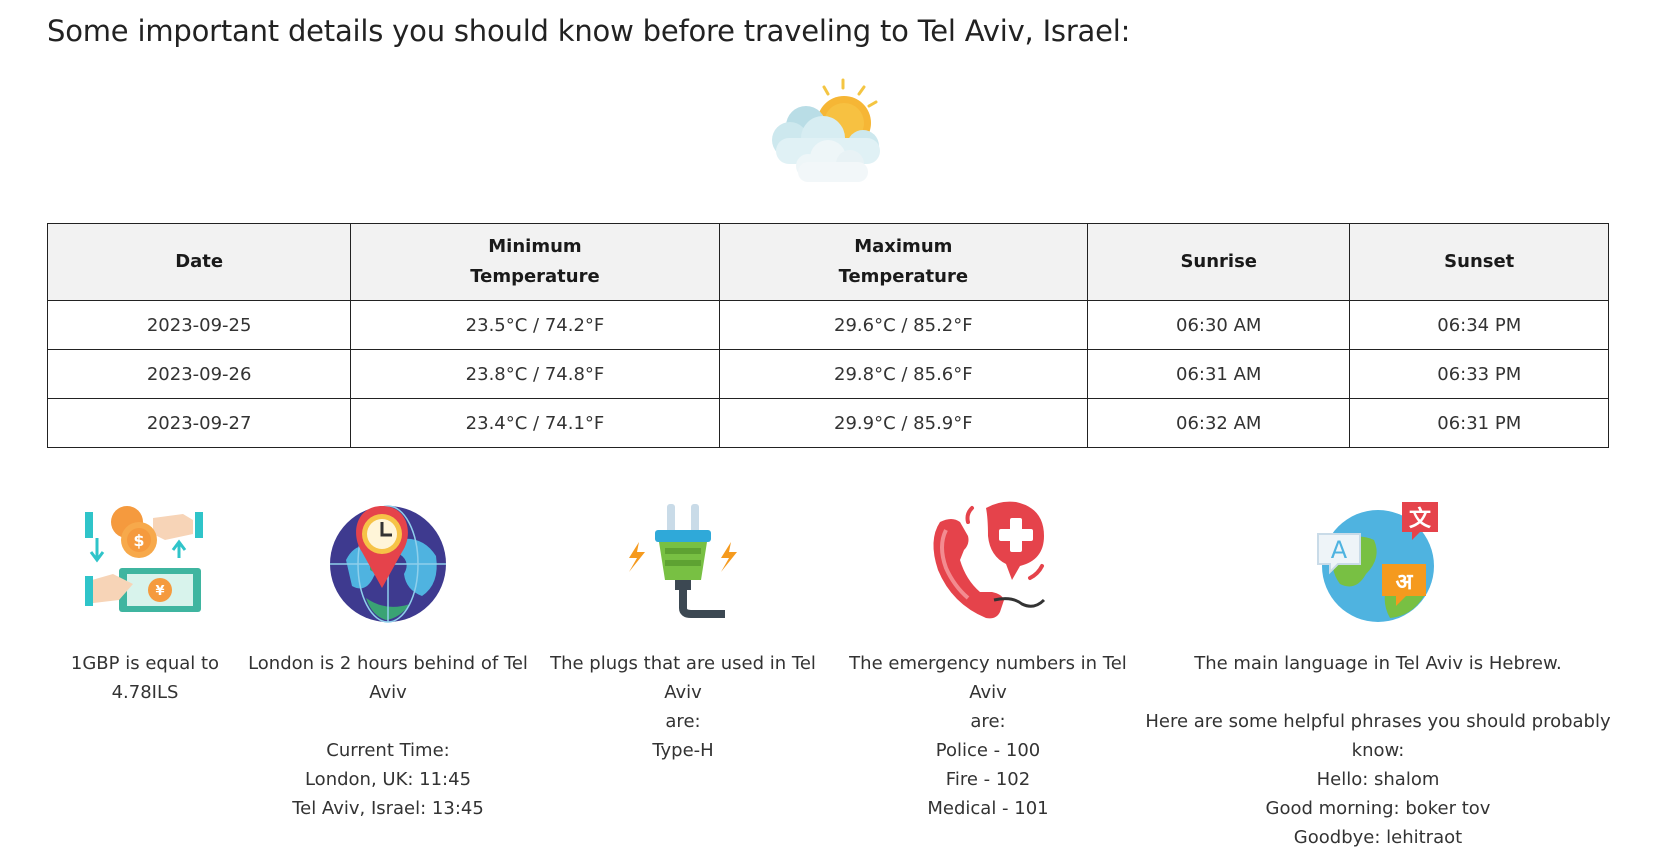 This screenshot has width=1662, height=853. Describe the element at coordinates (1420, 519) in the screenshot. I see `svg-text: 文` at that location.